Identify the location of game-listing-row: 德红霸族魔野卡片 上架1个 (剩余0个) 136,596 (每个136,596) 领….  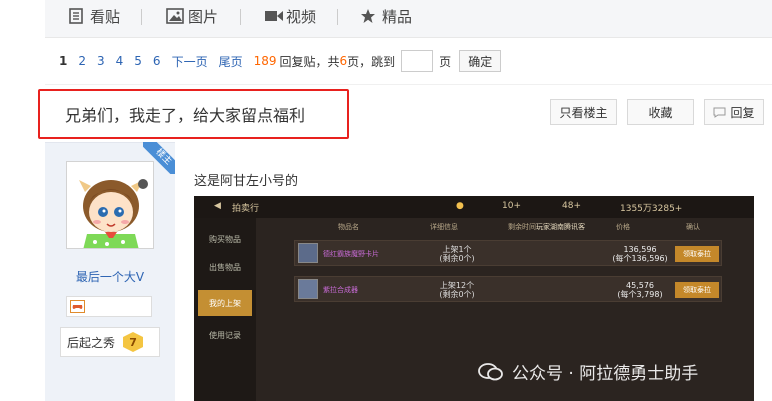
(508, 253).